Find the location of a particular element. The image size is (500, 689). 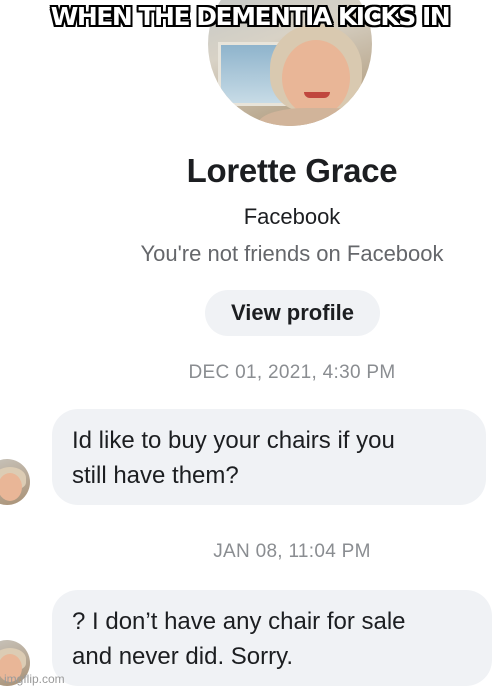

message-text-line: still have them? is located at coordinates (155, 475).